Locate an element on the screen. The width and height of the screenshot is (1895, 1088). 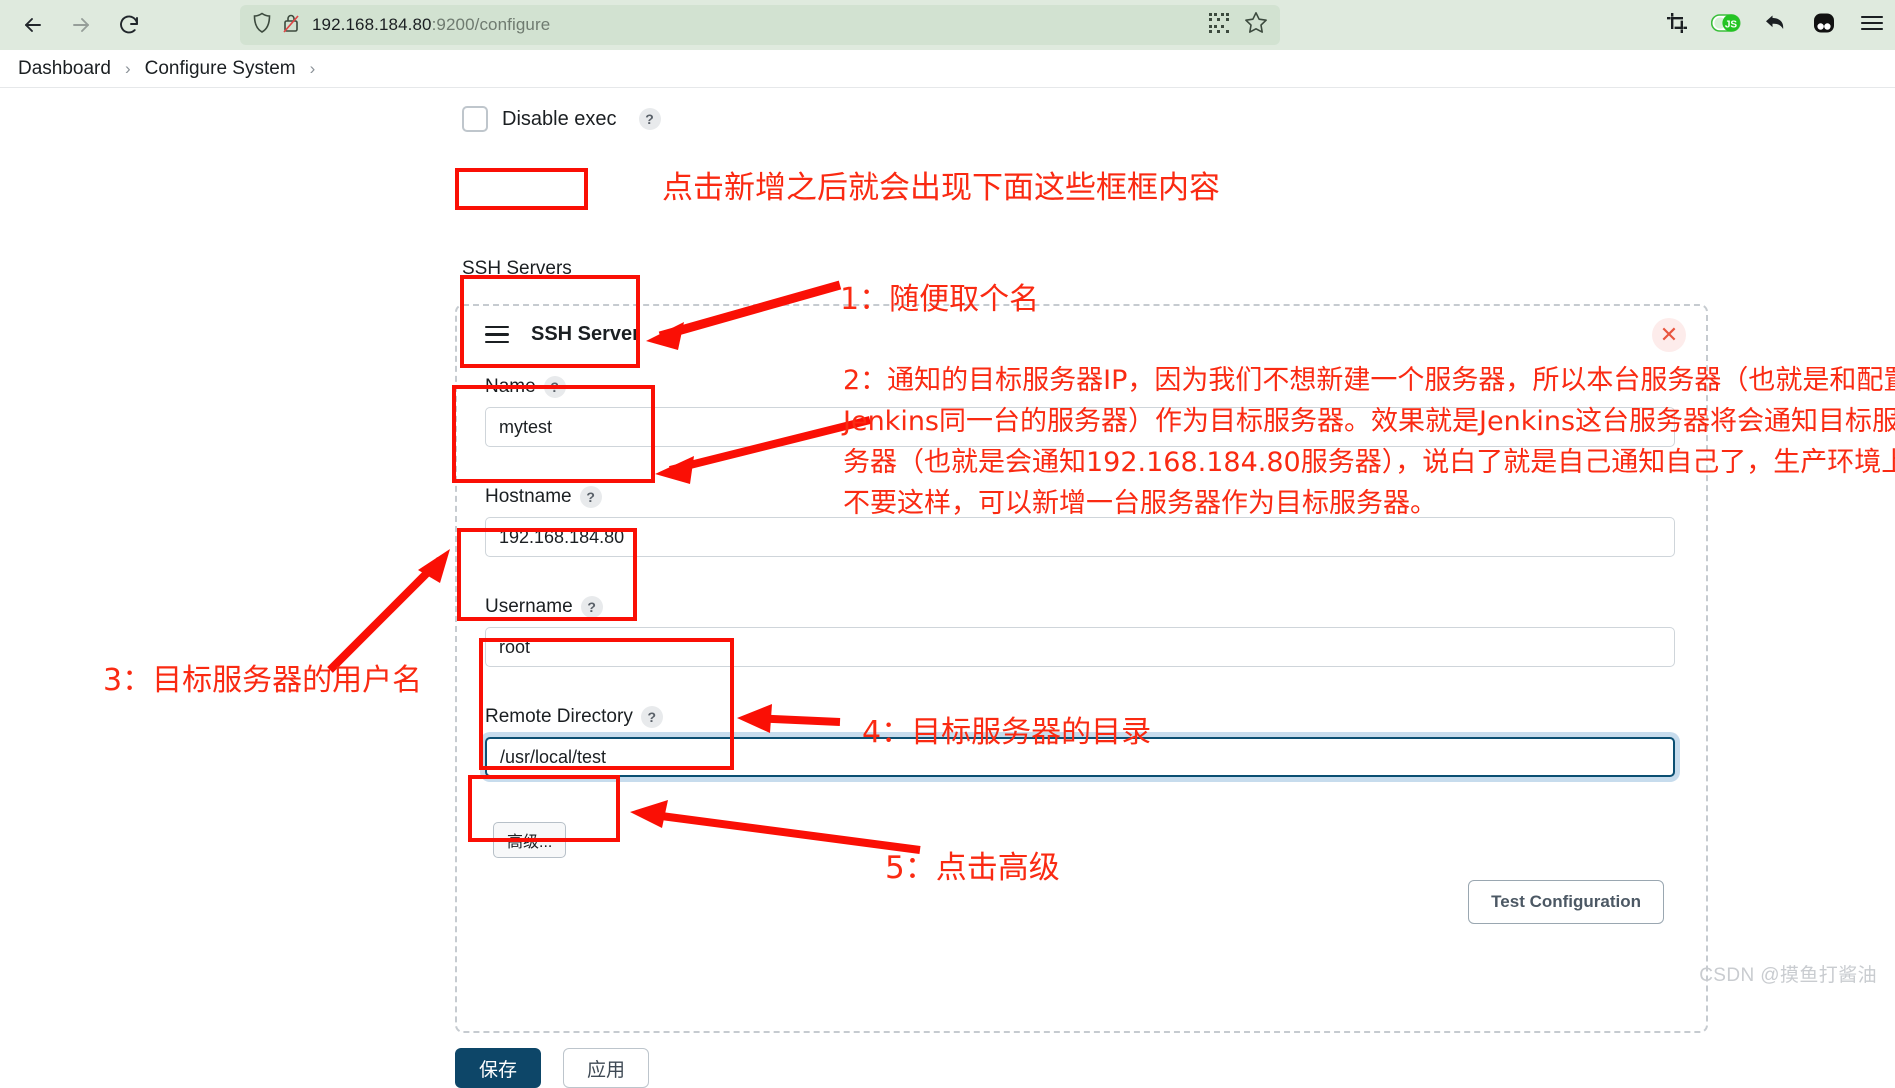
field-remote-directory-label: Remote Directory is located at coordinates (559, 716).